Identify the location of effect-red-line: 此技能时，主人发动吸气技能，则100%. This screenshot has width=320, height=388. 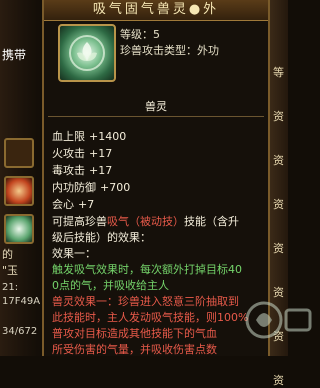
(150, 317).